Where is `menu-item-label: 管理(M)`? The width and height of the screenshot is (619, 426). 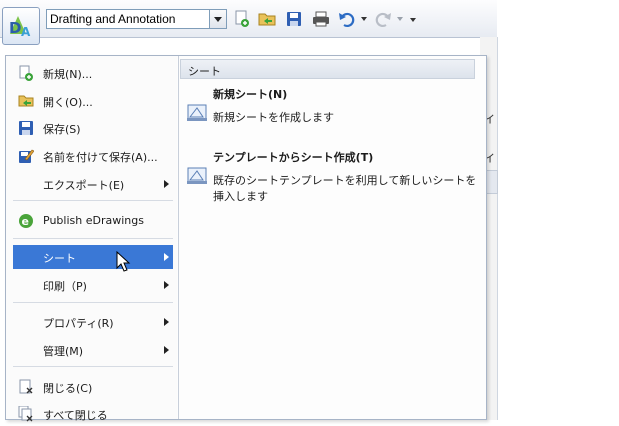 menu-item-label: 管理(M) is located at coordinates (63, 351).